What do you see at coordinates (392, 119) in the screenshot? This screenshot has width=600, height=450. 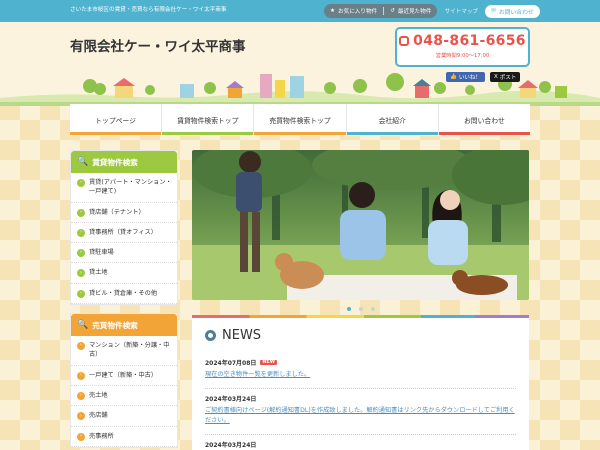 I see `nav-company: 会社紹介` at bounding box center [392, 119].